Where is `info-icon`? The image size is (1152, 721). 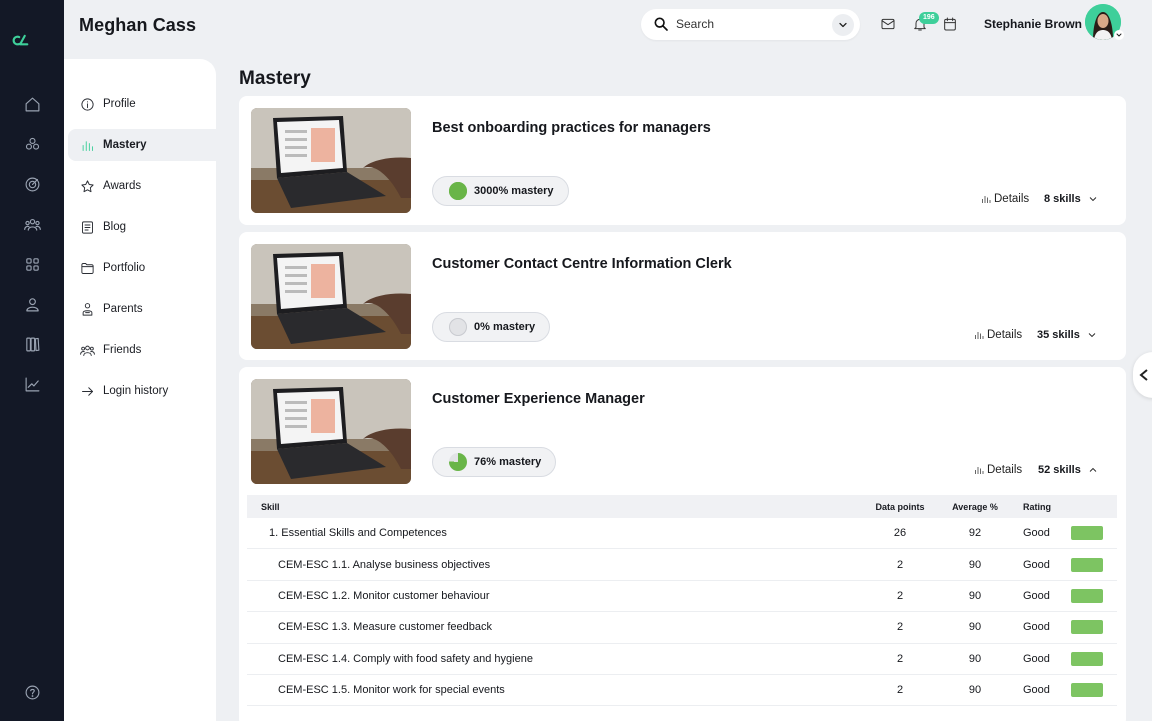 info-icon is located at coordinates (87, 104).